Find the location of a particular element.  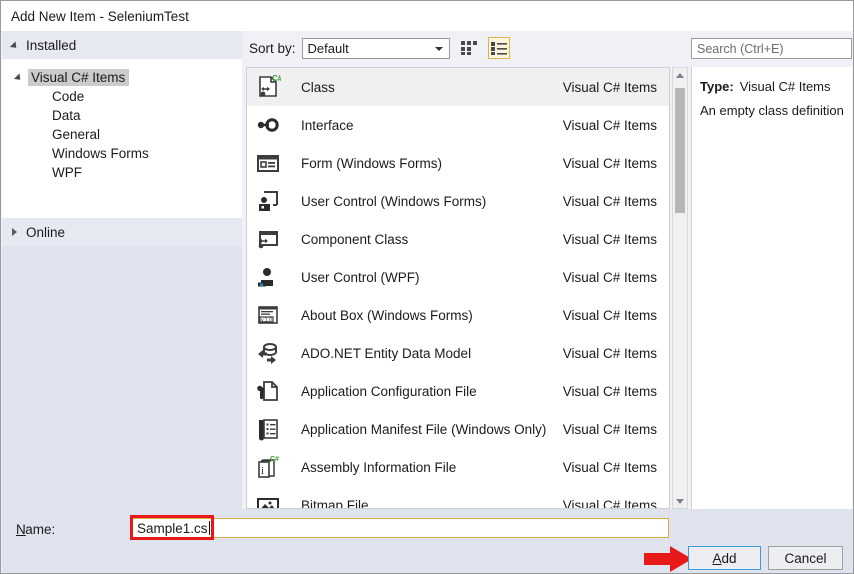

tree-node-label: Visual C# Items is located at coordinates (79, 77).